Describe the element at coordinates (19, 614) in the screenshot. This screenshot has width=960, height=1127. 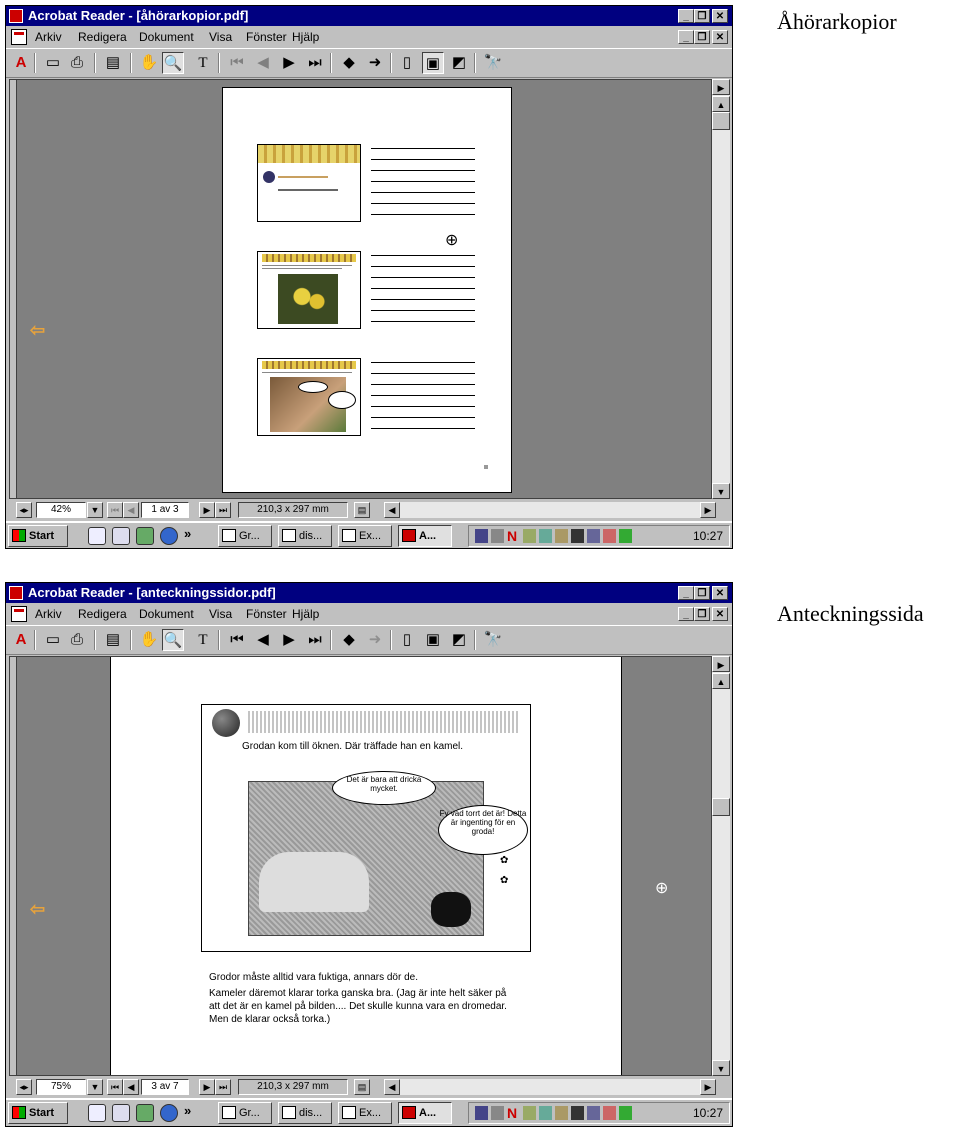
I see `document-icon` at that location.